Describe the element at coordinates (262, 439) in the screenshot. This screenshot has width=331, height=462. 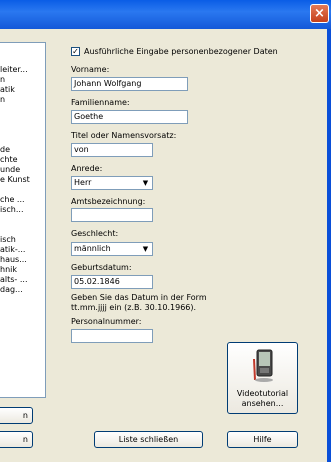
I see `help-button: Hilfe` at that location.